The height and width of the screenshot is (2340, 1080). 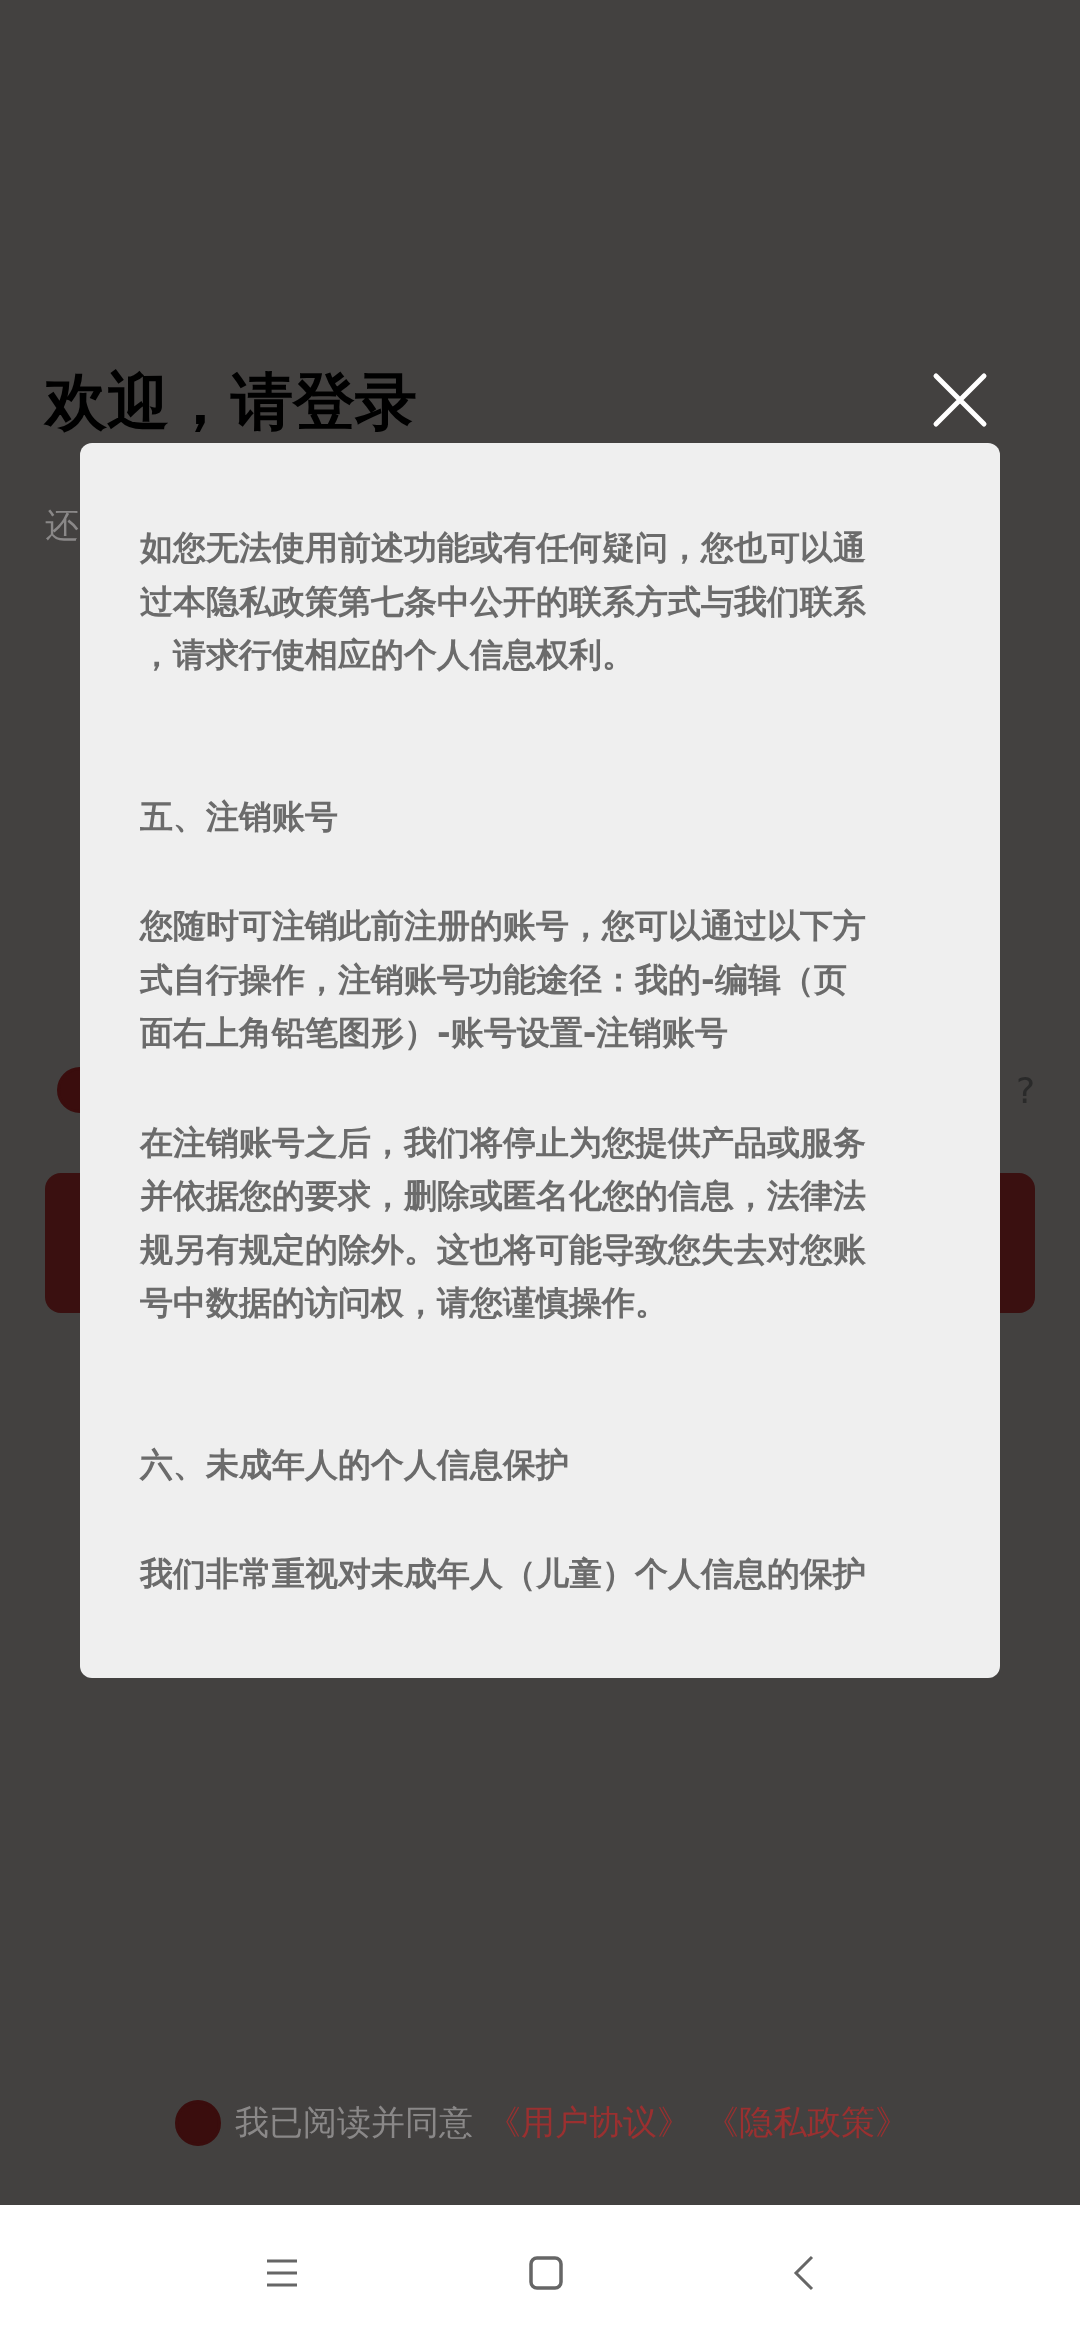 What do you see at coordinates (231, 402) in the screenshot?
I see `login-title: 欢迎，请登录` at bounding box center [231, 402].